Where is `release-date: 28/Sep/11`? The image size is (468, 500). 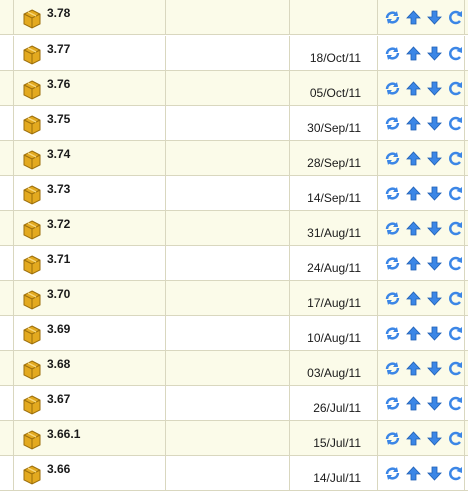
release-date: 28/Sep/11 is located at coordinates (334, 163).